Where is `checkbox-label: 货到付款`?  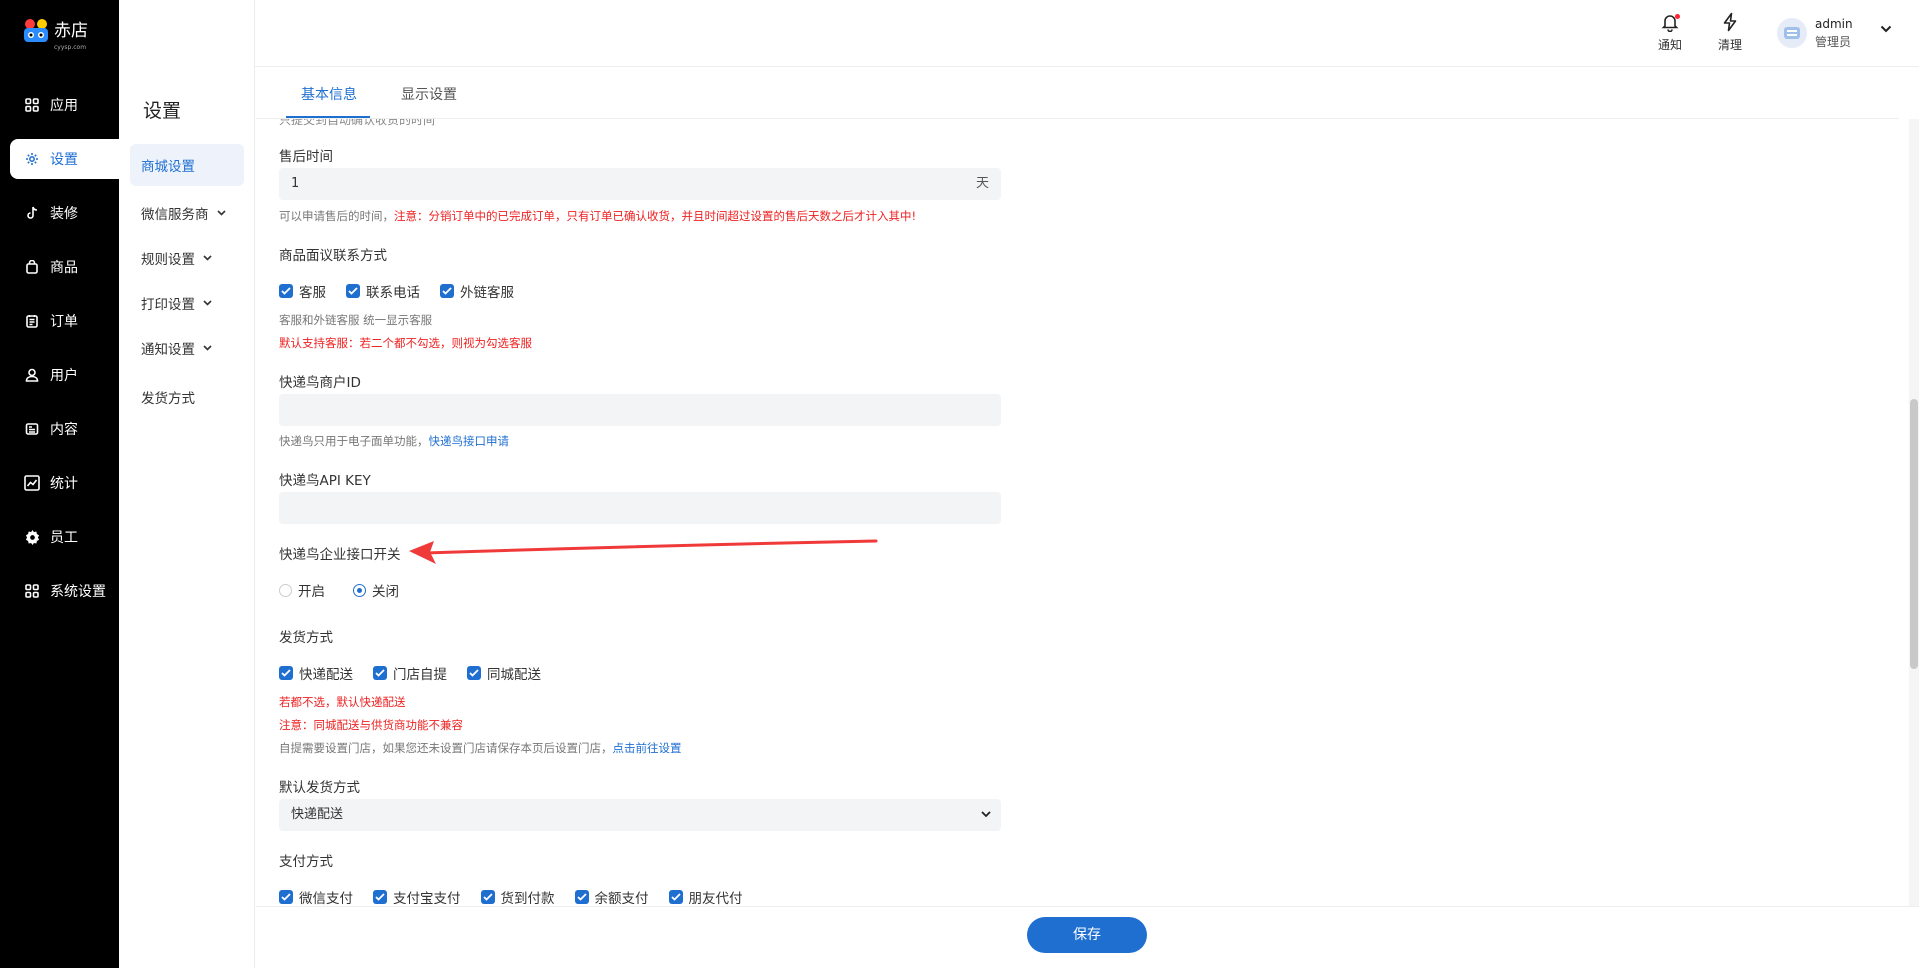
checkbox-label: 货到付款 is located at coordinates (527, 898).